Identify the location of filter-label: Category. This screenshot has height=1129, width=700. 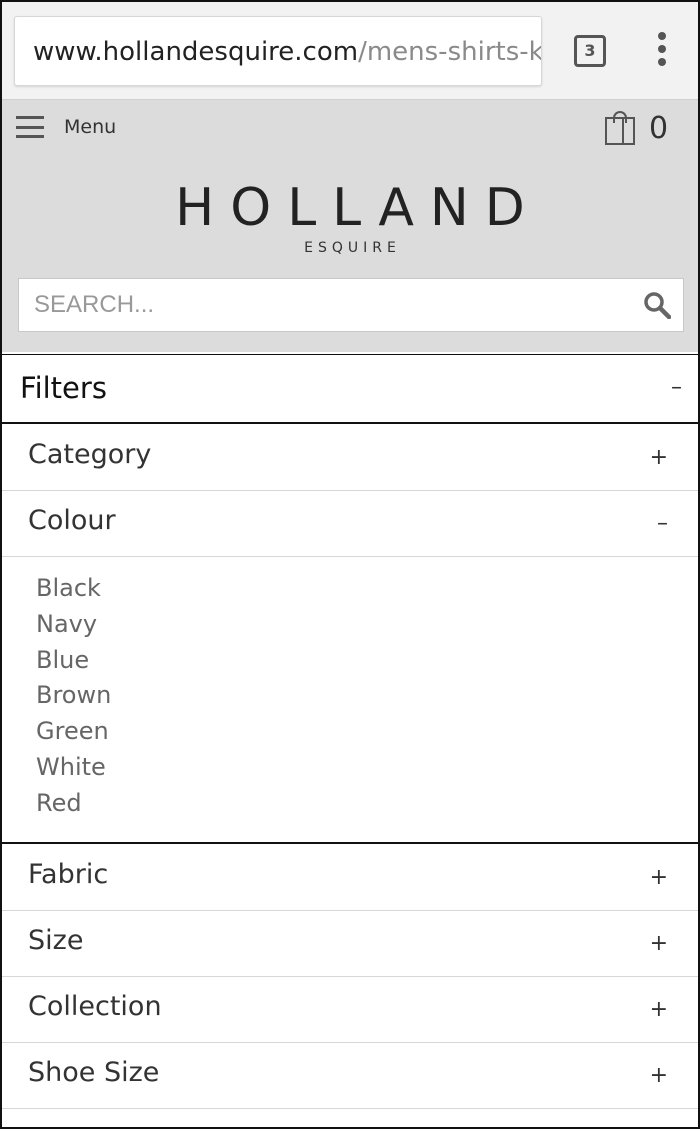
(90, 454).